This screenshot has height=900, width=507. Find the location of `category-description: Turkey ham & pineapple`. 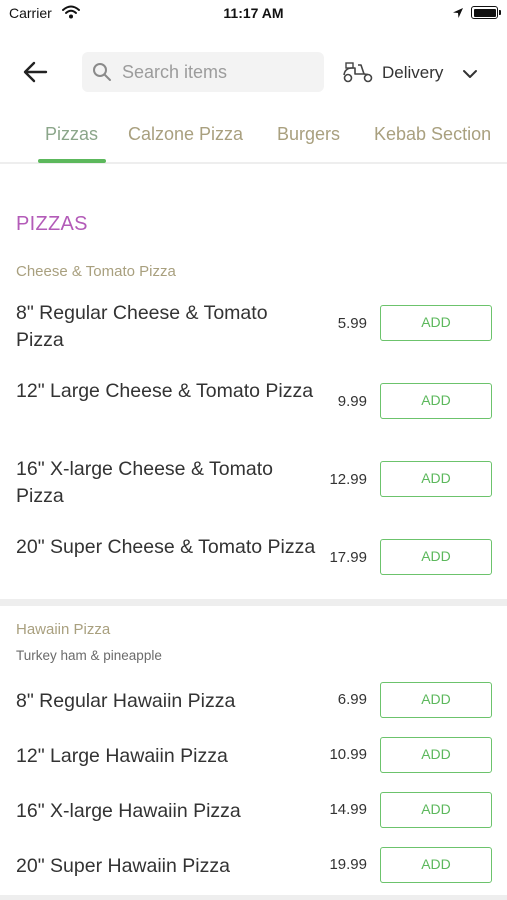

category-description: Turkey ham & pineapple is located at coordinates (89, 655).